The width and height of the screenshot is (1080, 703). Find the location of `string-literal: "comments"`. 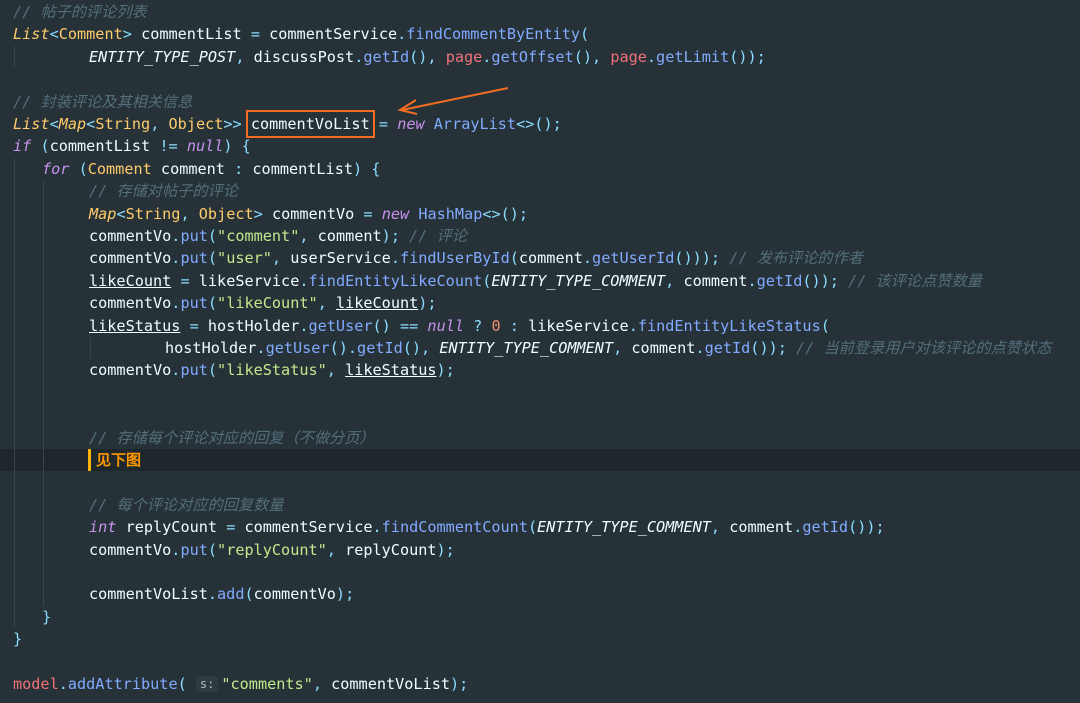

string-literal: "comments" is located at coordinates (267, 684).